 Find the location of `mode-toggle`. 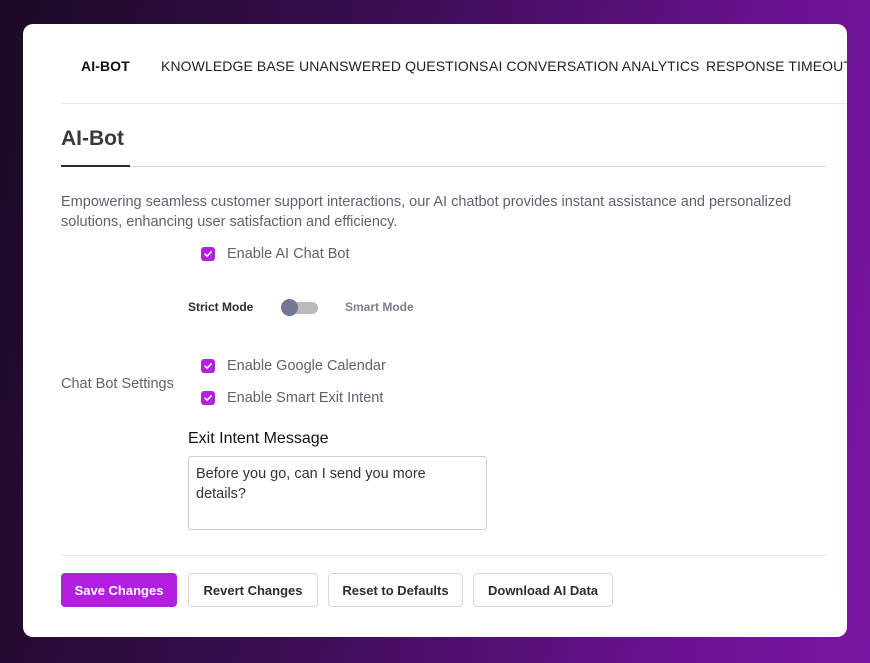

mode-toggle is located at coordinates (299, 307).